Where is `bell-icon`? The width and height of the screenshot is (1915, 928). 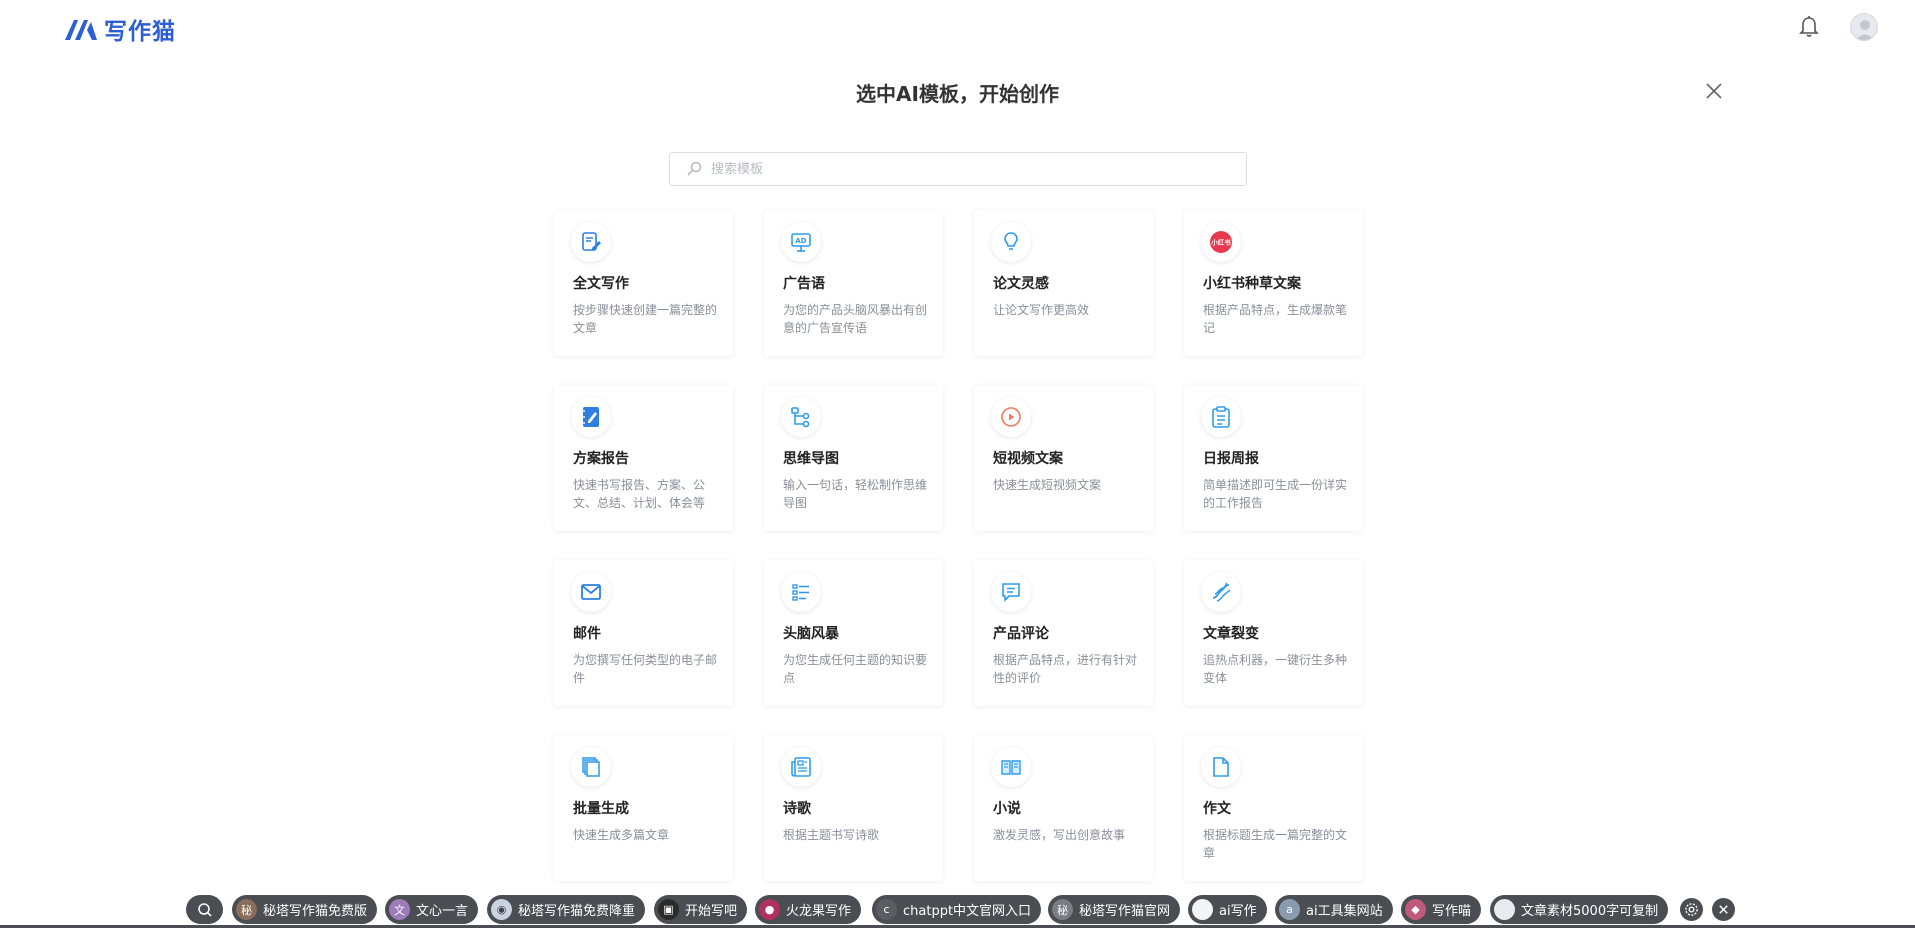
bell-icon is located at coordinates (1809, 27).